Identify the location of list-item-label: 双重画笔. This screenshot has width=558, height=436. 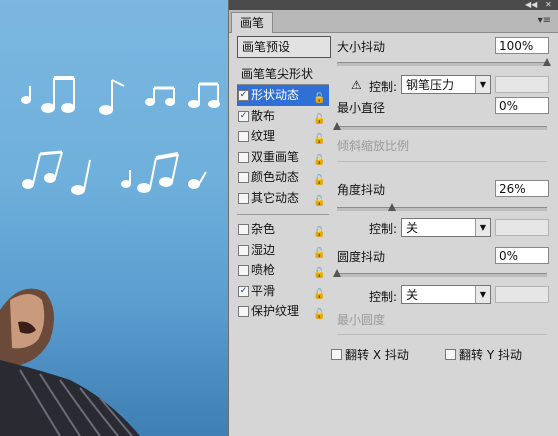
(275, 156).